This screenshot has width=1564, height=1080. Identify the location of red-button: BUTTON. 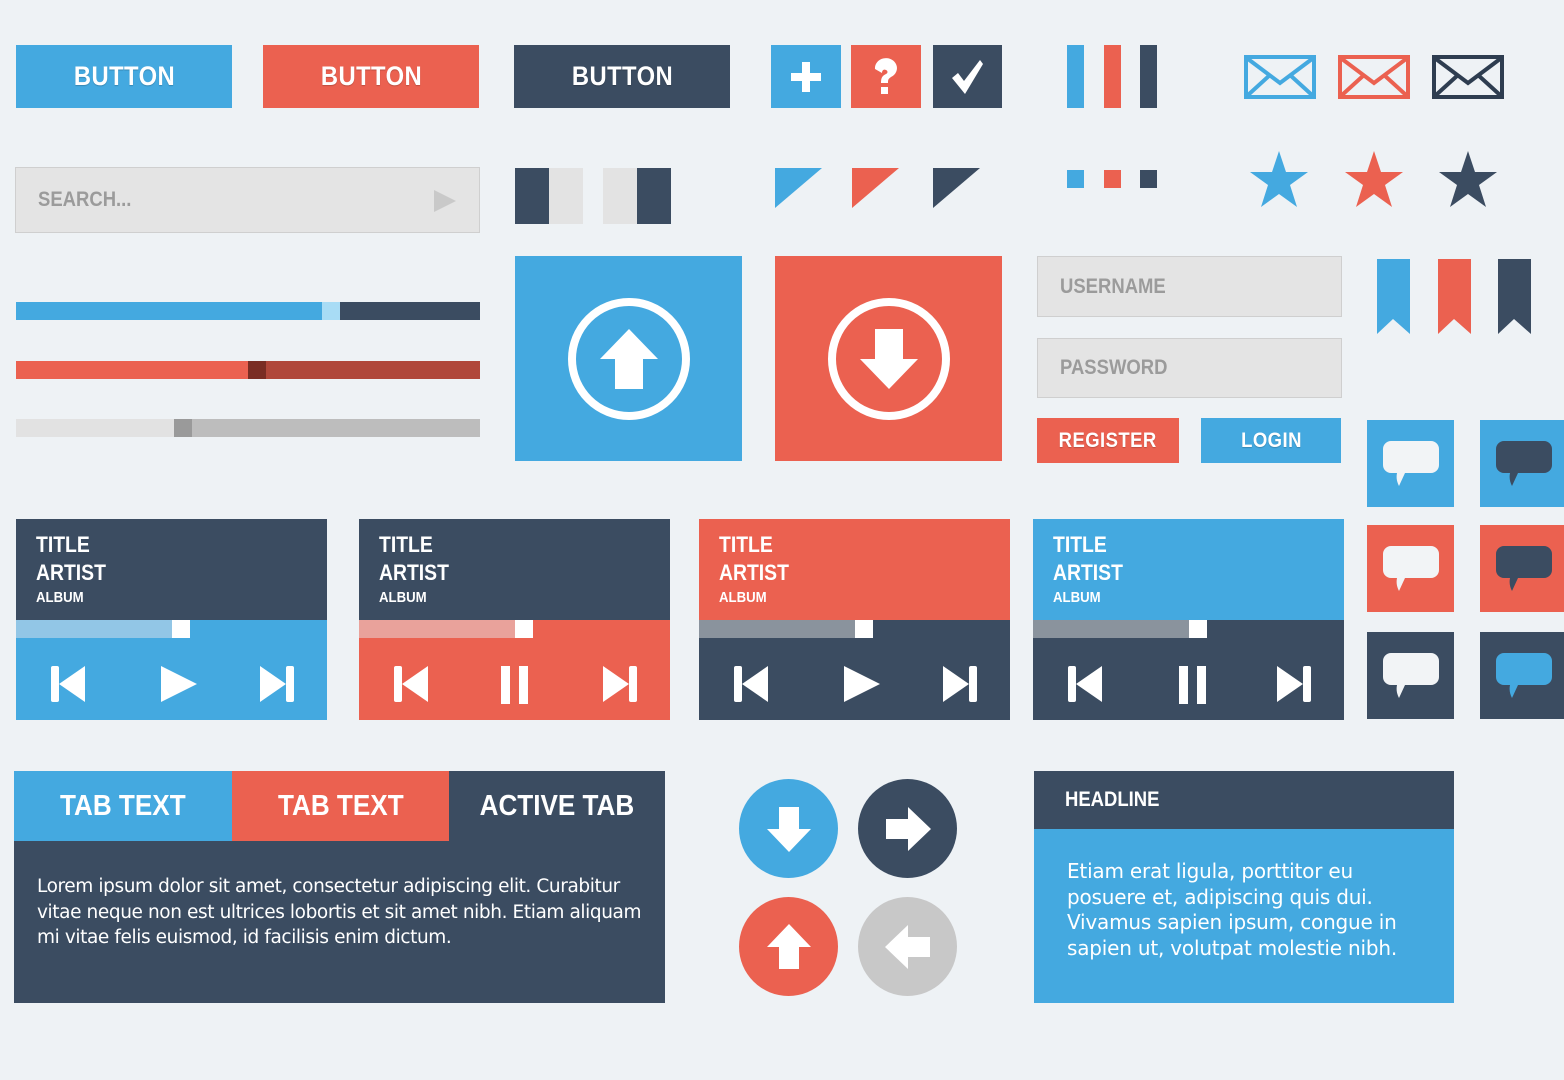
(371, 76).